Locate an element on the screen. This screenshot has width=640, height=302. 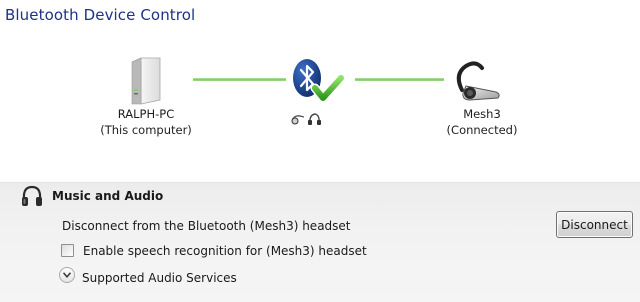
device-note: (Connected) is located at coordinates (482, 130).